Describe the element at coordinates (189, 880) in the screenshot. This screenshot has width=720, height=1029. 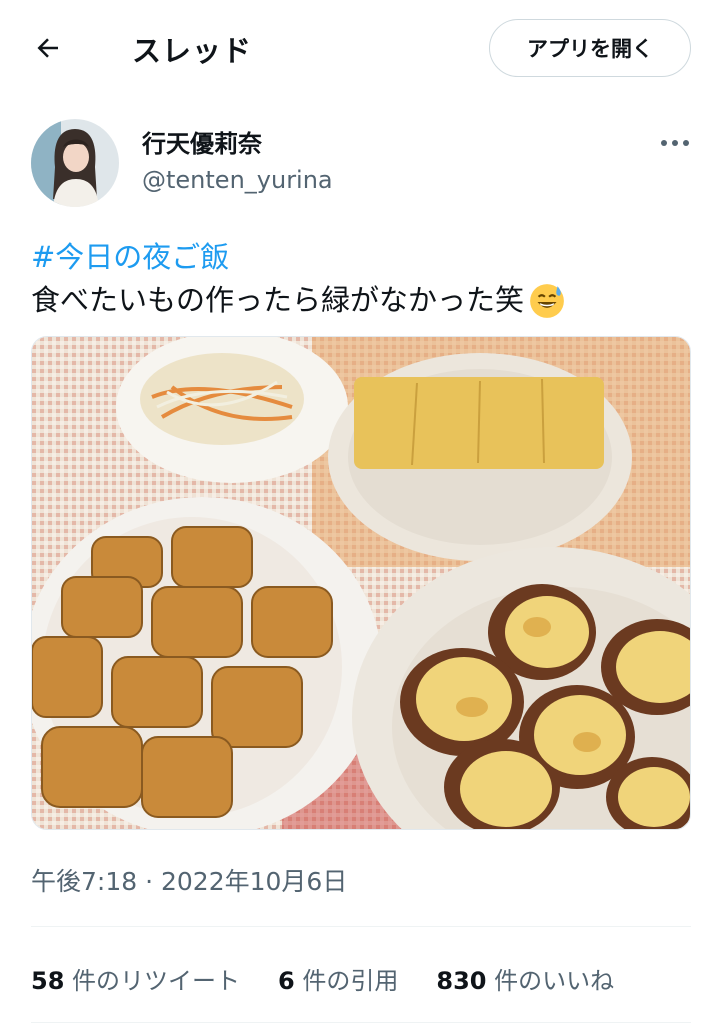
I see `tweet-timestamp: 午後7:18 · 2022年10月6日` at that location.